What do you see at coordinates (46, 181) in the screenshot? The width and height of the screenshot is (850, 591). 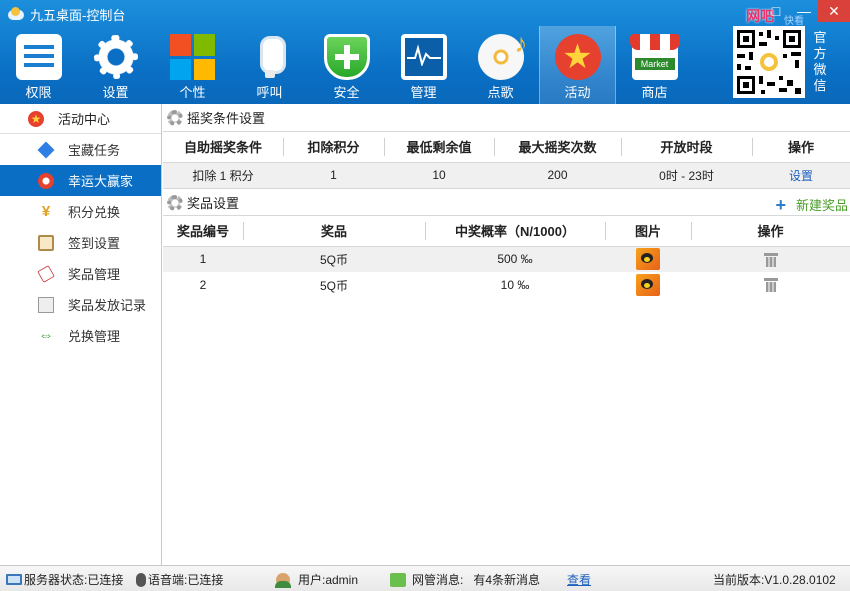 I see `lucky-wheel-icon` at bounding box center [46, 181].